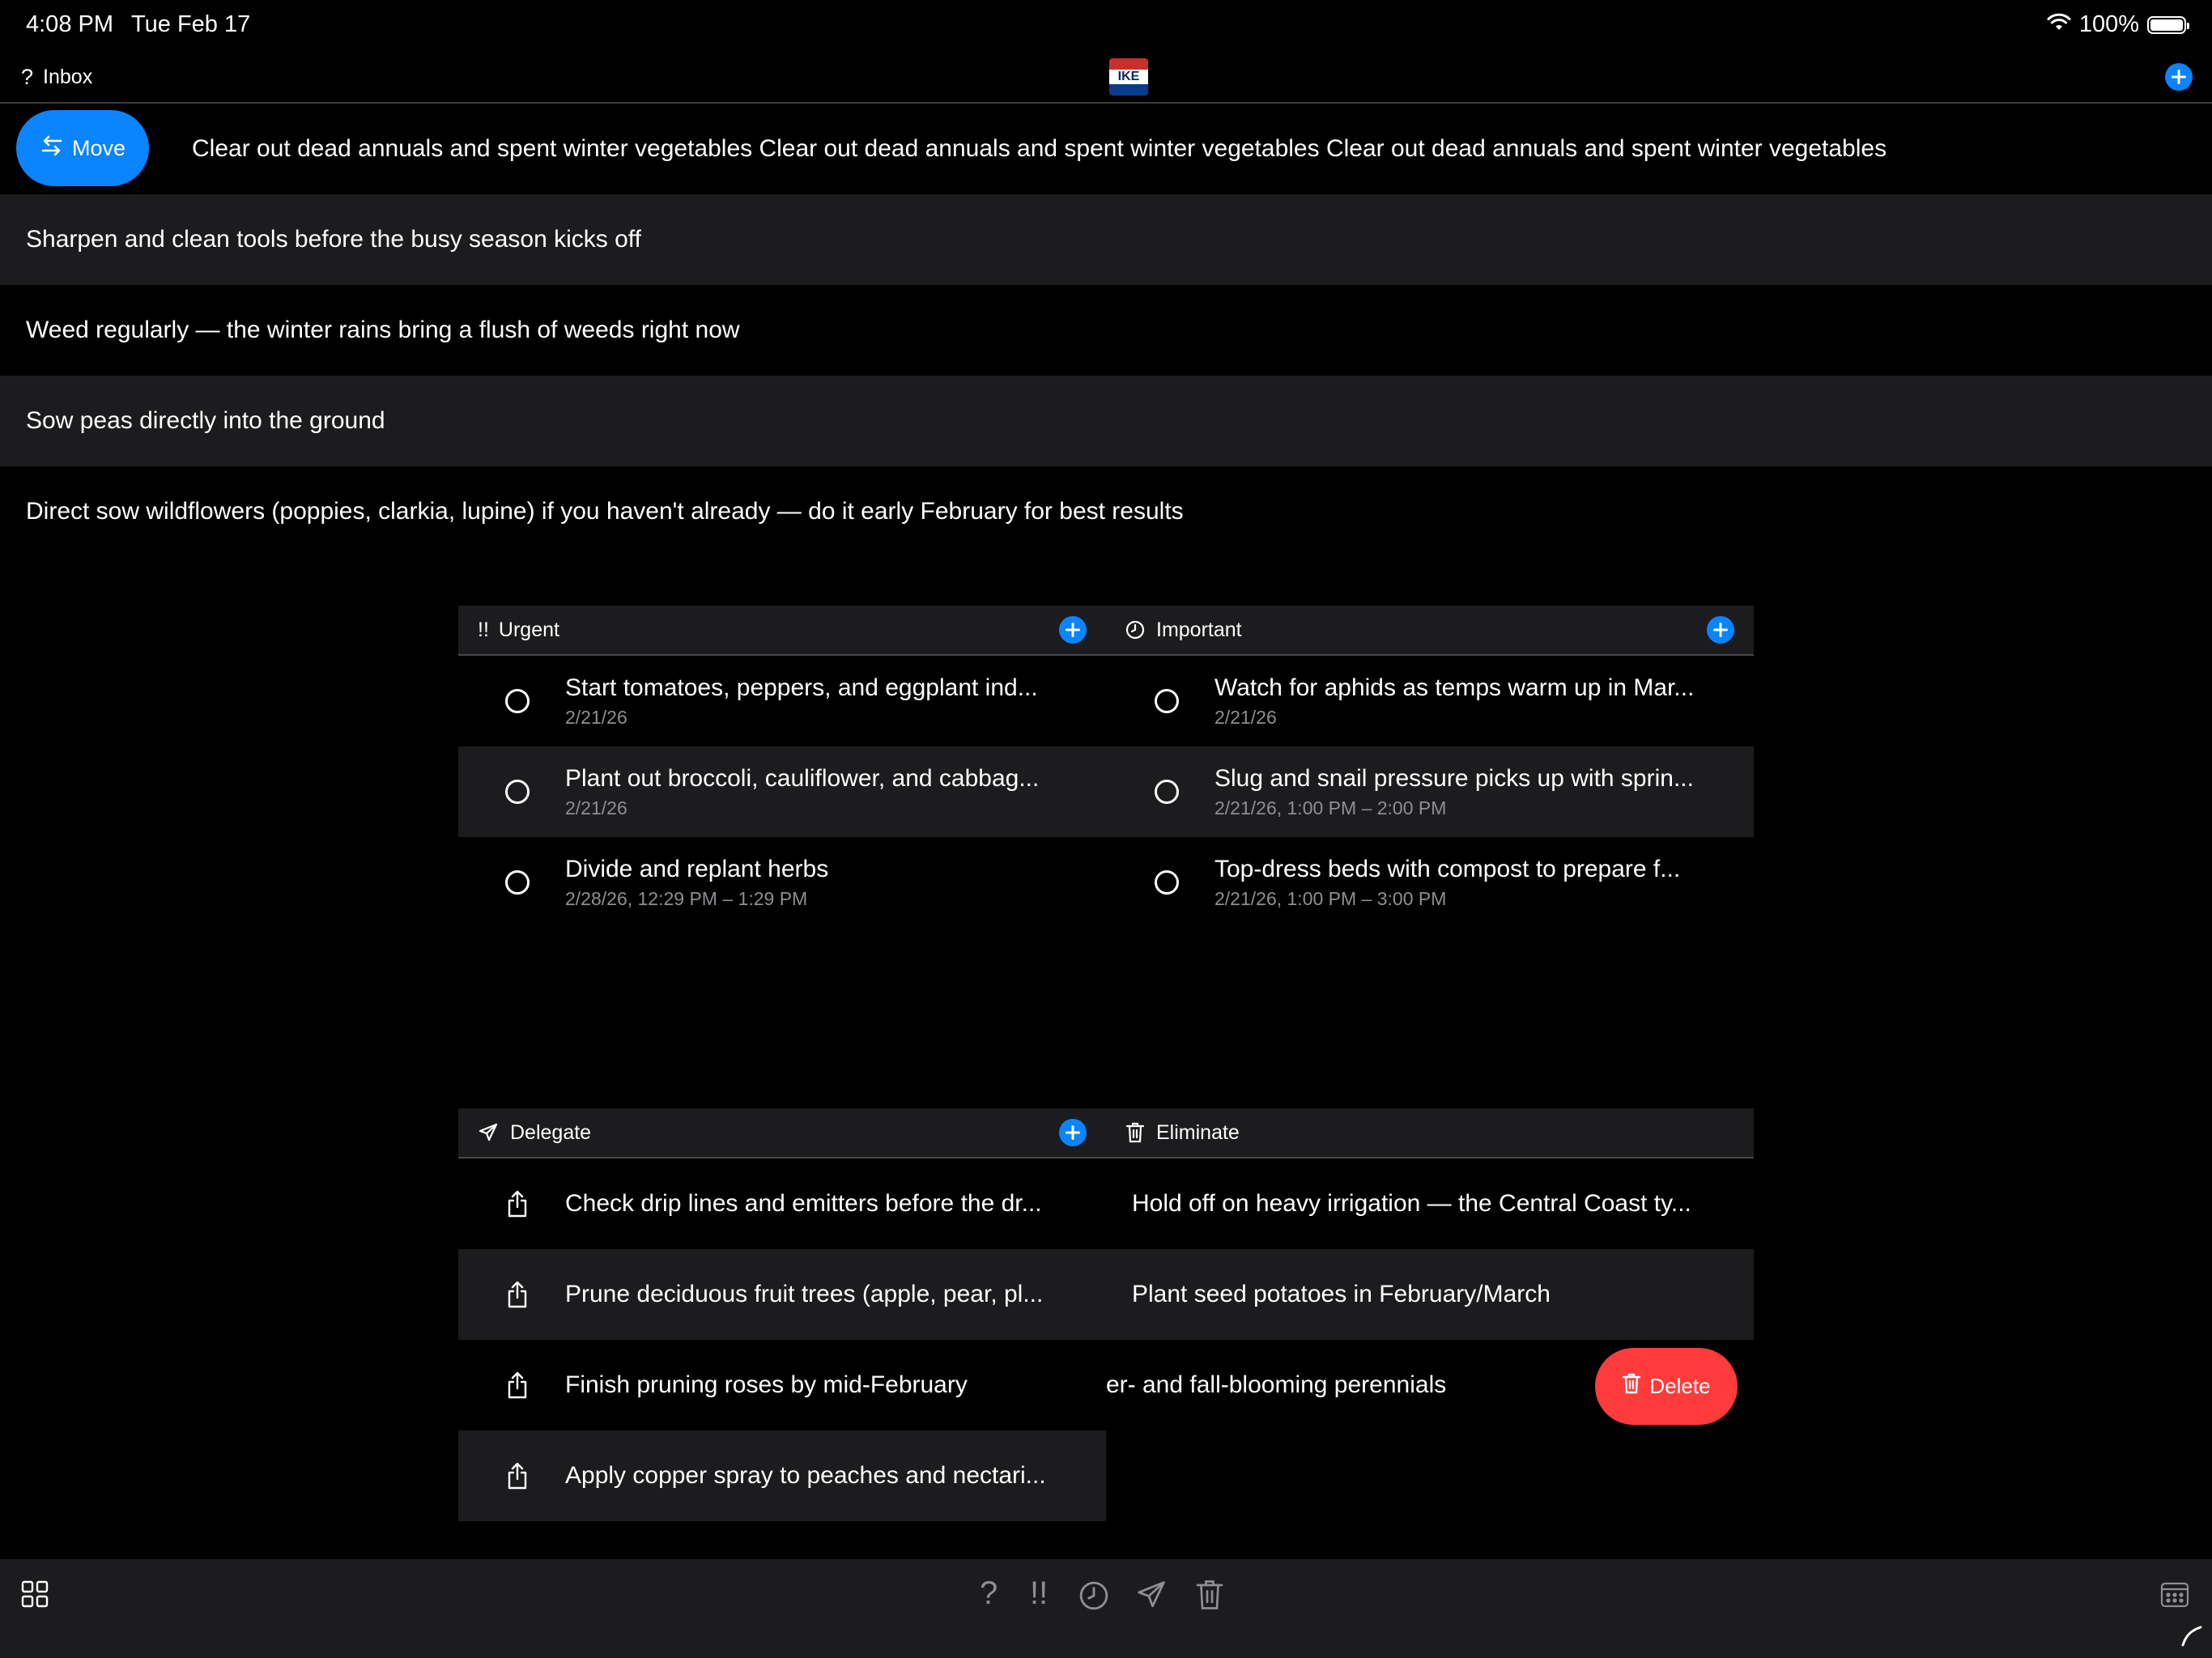  I want to click on urgent-tab-exclamation-icon: !!, so click(1039, 1593).